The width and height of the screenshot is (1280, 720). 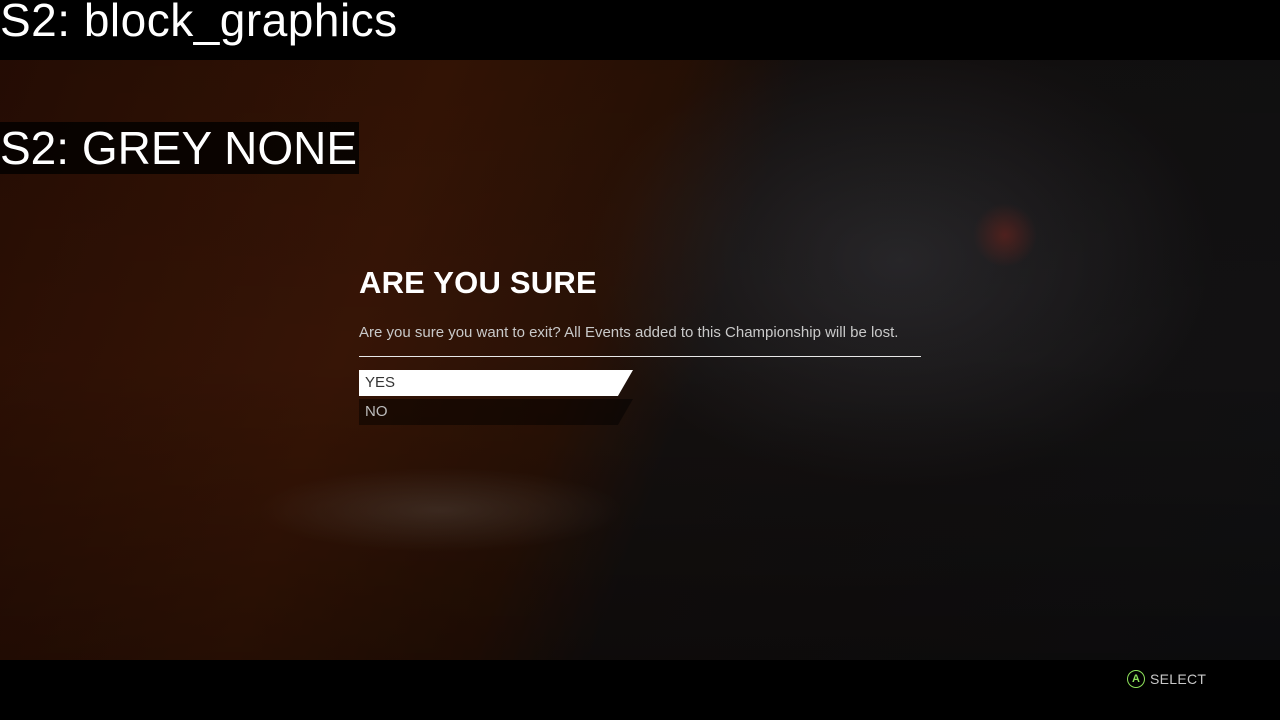 What do you see at coordinates (640, 356) in the screenshot?
I see `dialog-divider` at bounding box center [640, 356].